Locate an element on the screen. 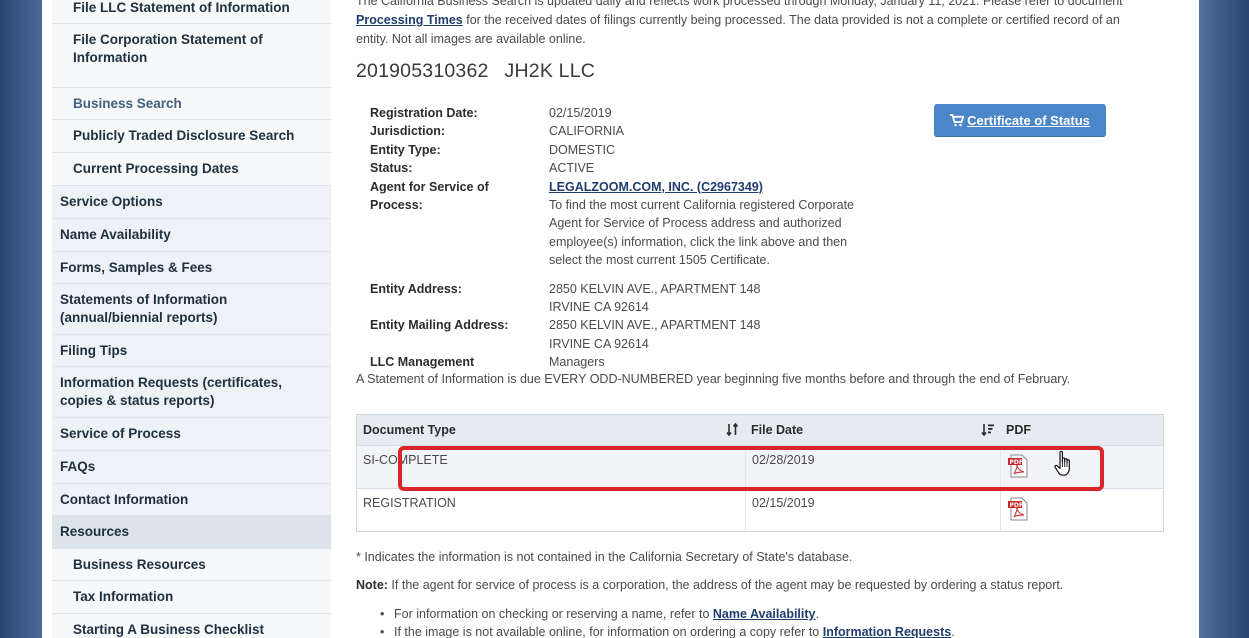 The width and height of the screenshot is (1249, 638). certificate-of-status-label: Certificate of Status is located at coordinates (1028, 120).